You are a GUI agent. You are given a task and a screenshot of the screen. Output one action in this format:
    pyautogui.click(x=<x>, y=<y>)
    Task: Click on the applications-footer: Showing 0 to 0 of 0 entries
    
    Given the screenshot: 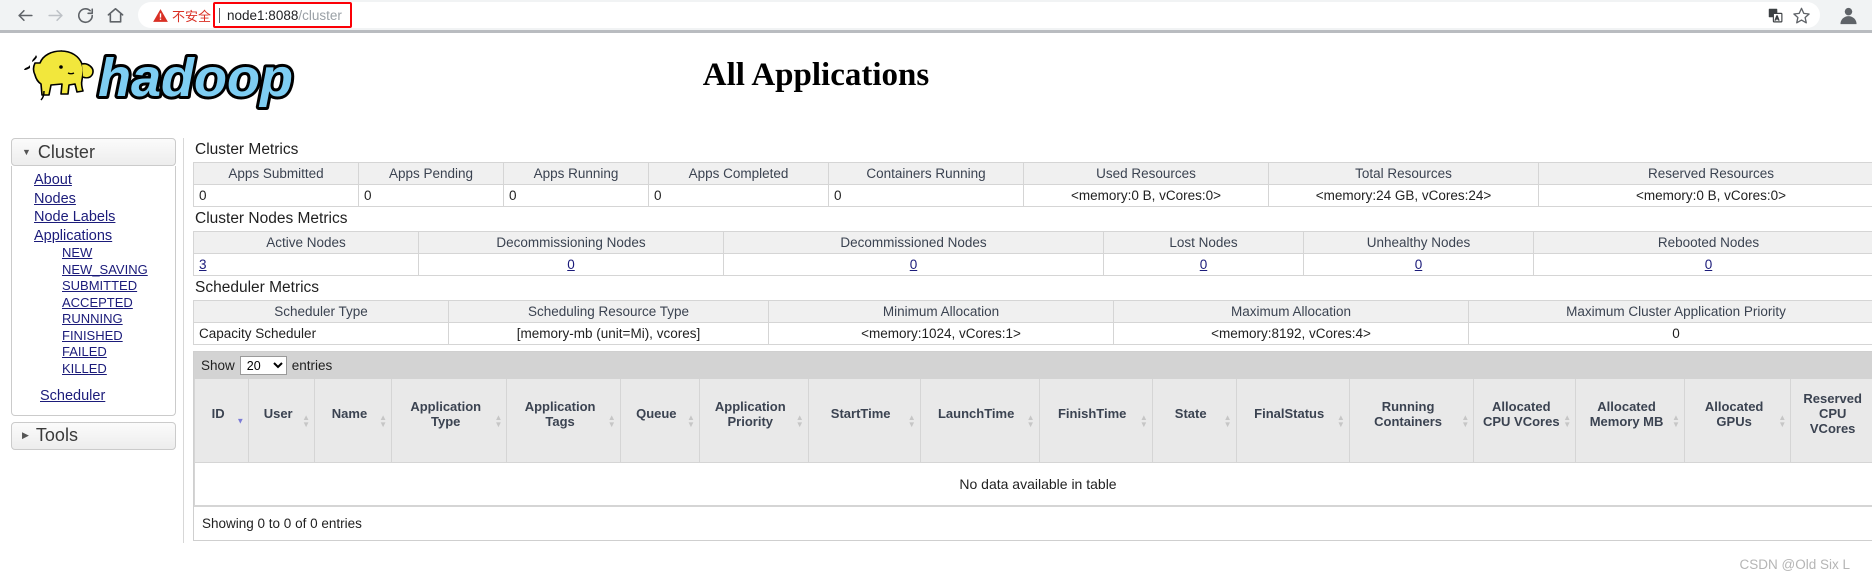 What is the action you would take?
    pyautogui.click(x=1033, y=523)
    